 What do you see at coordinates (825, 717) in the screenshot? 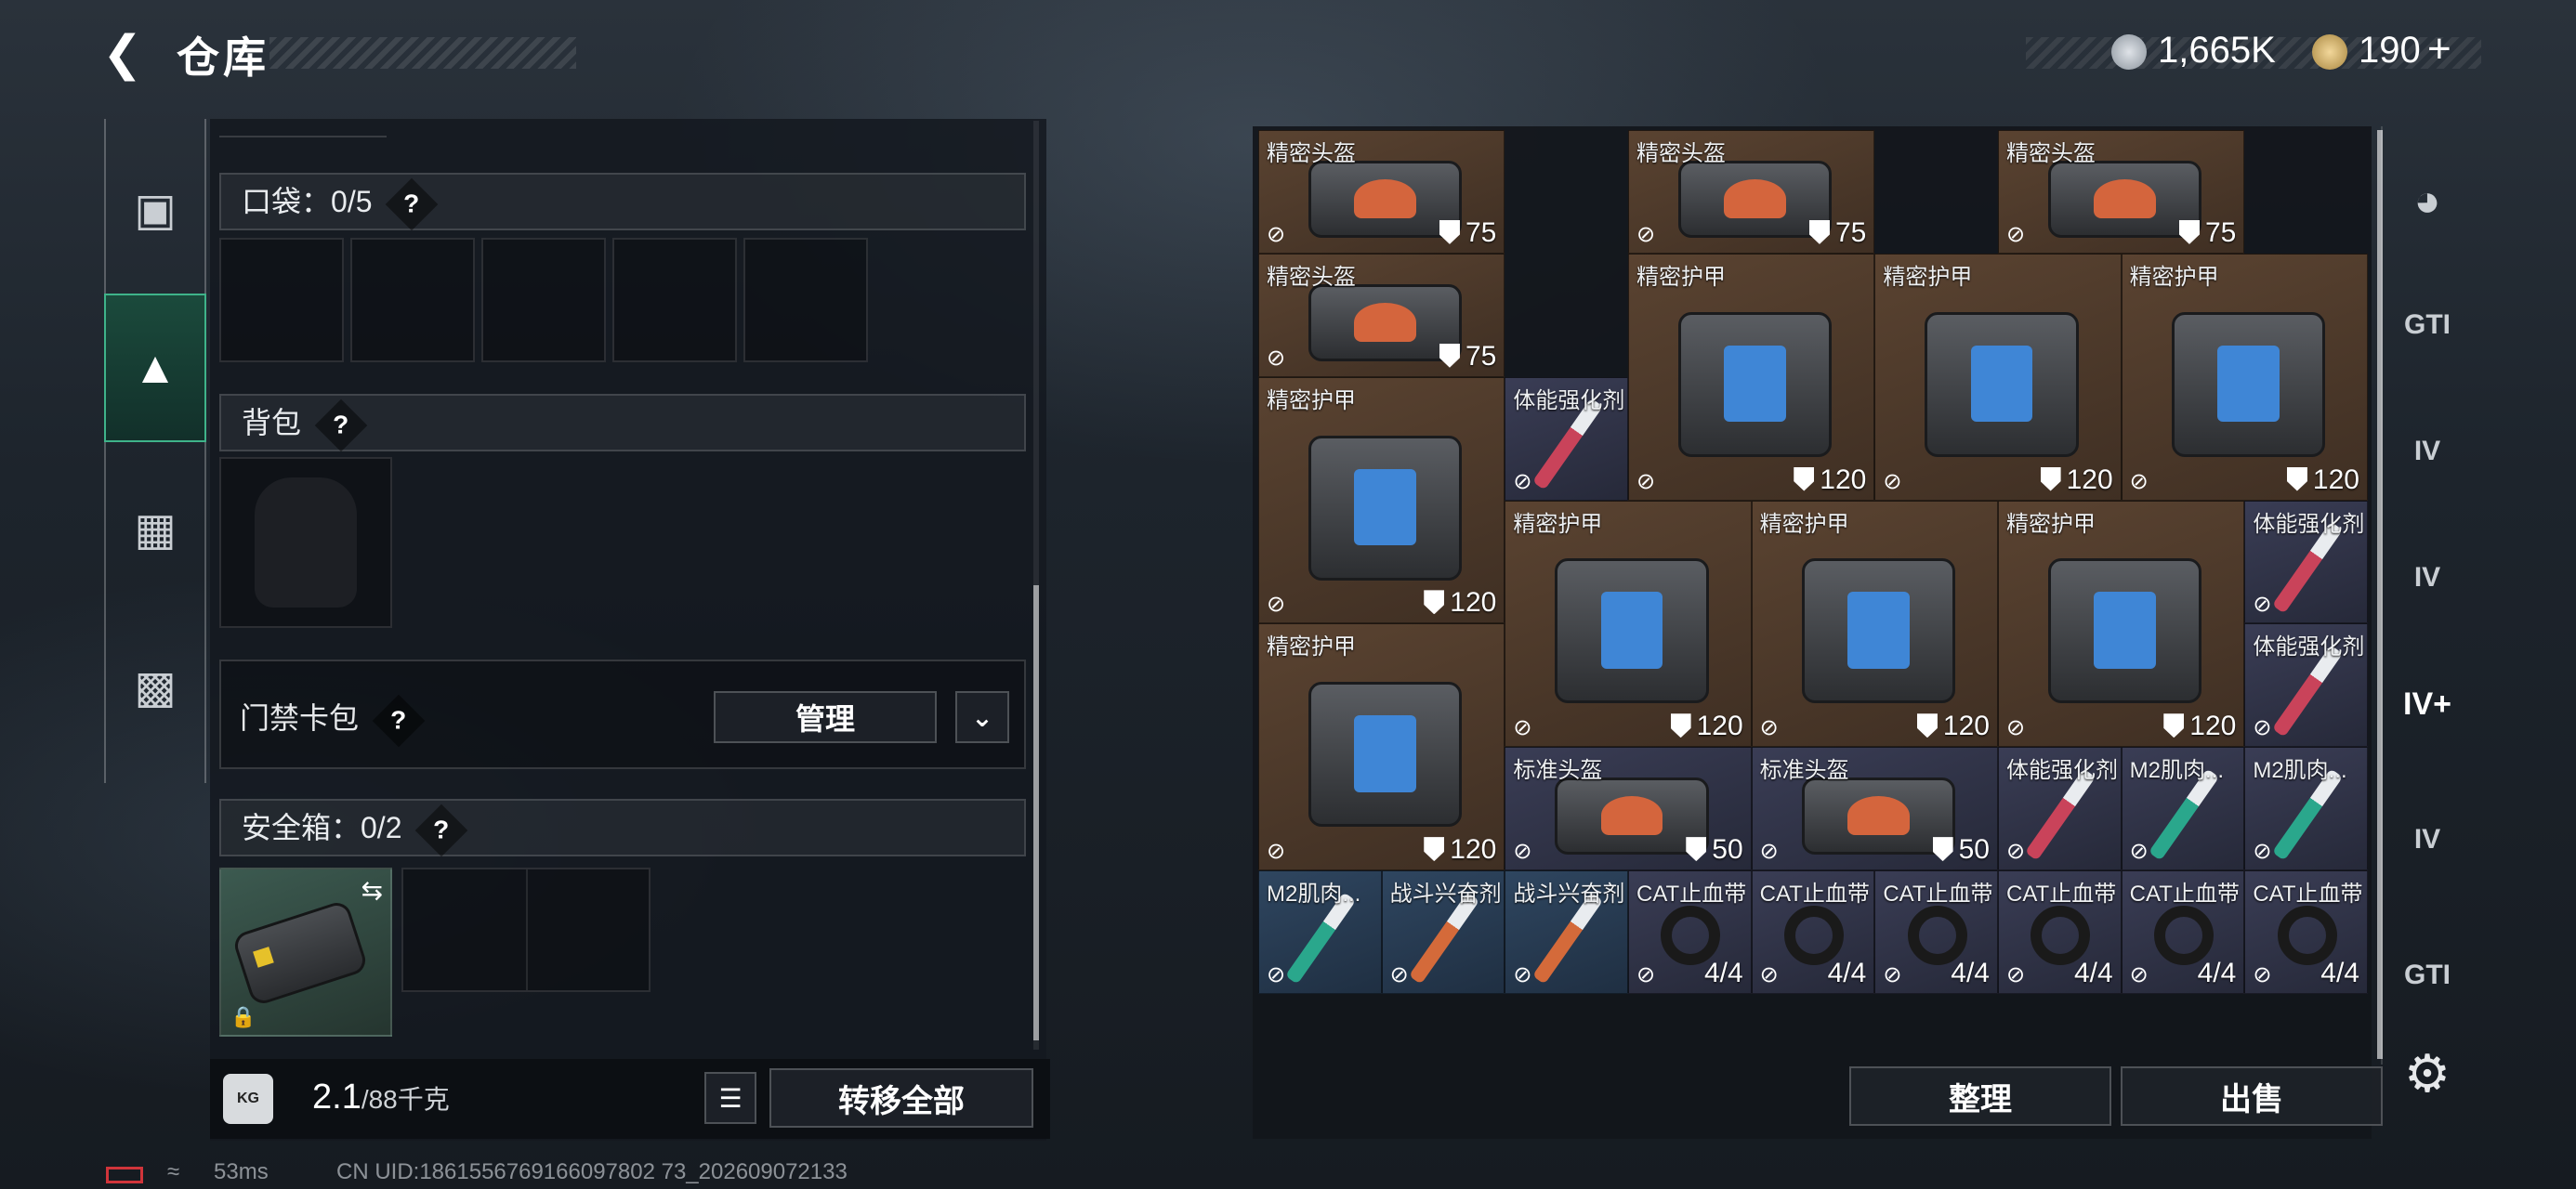
I see `manage-button: 管理` at bounding box center [825, 717].